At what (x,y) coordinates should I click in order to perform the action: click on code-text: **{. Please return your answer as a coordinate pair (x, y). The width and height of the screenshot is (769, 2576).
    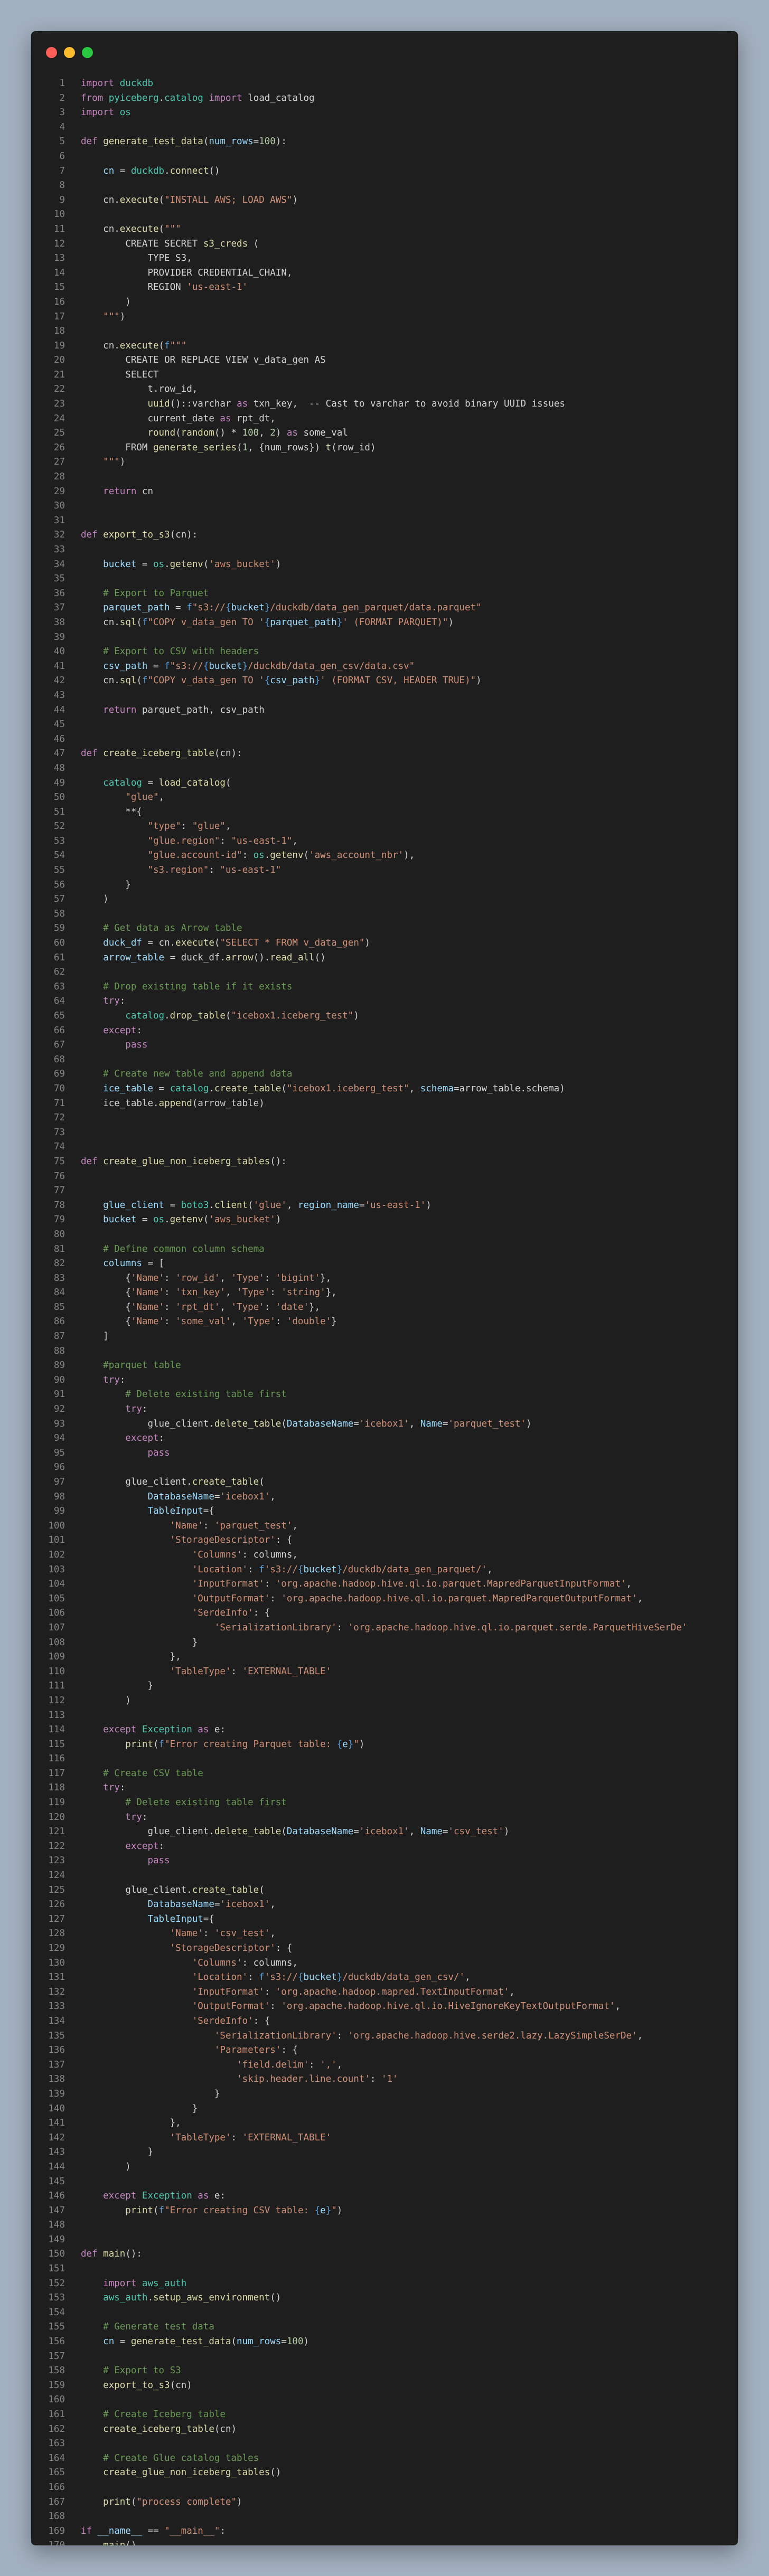
    Looking at the image, I should click on (111, 811).